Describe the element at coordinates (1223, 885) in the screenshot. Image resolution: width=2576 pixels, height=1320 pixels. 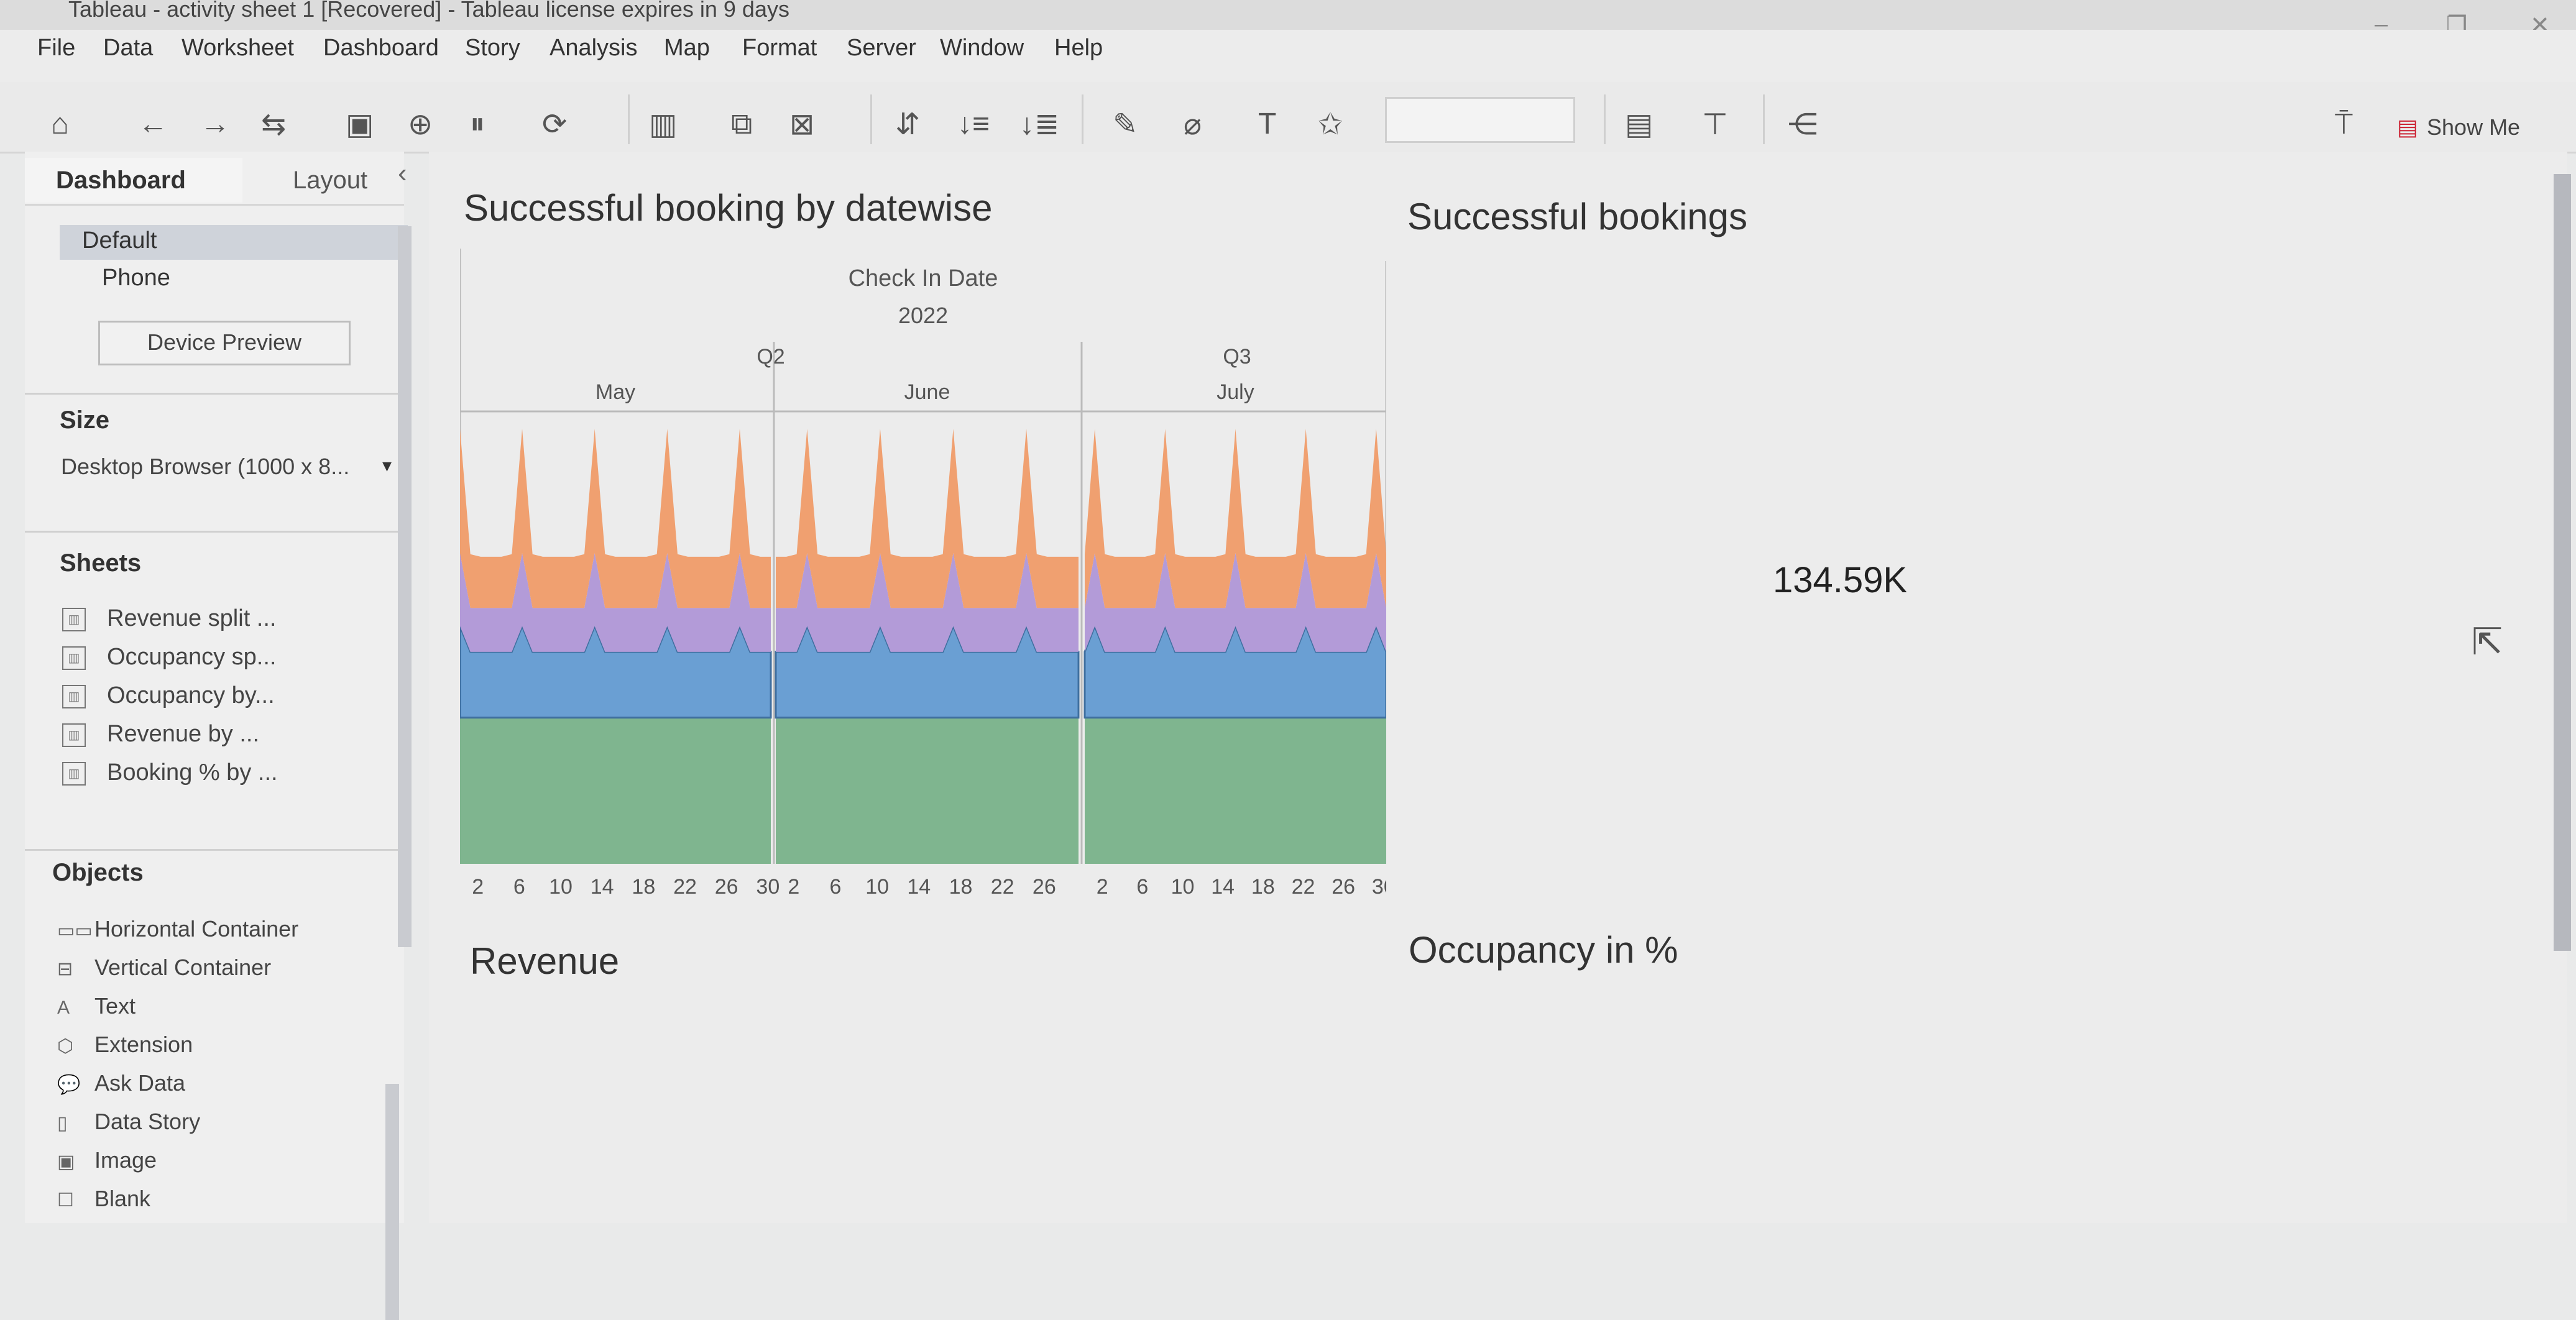
I see `x-tick-label: 14` at that location.